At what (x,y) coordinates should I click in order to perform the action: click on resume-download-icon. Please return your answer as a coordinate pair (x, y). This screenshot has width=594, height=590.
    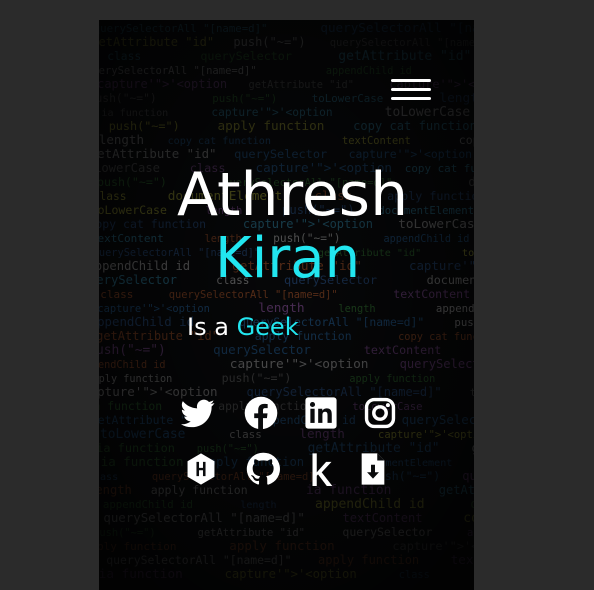
    Looking at the image, I should click on (373, 469).